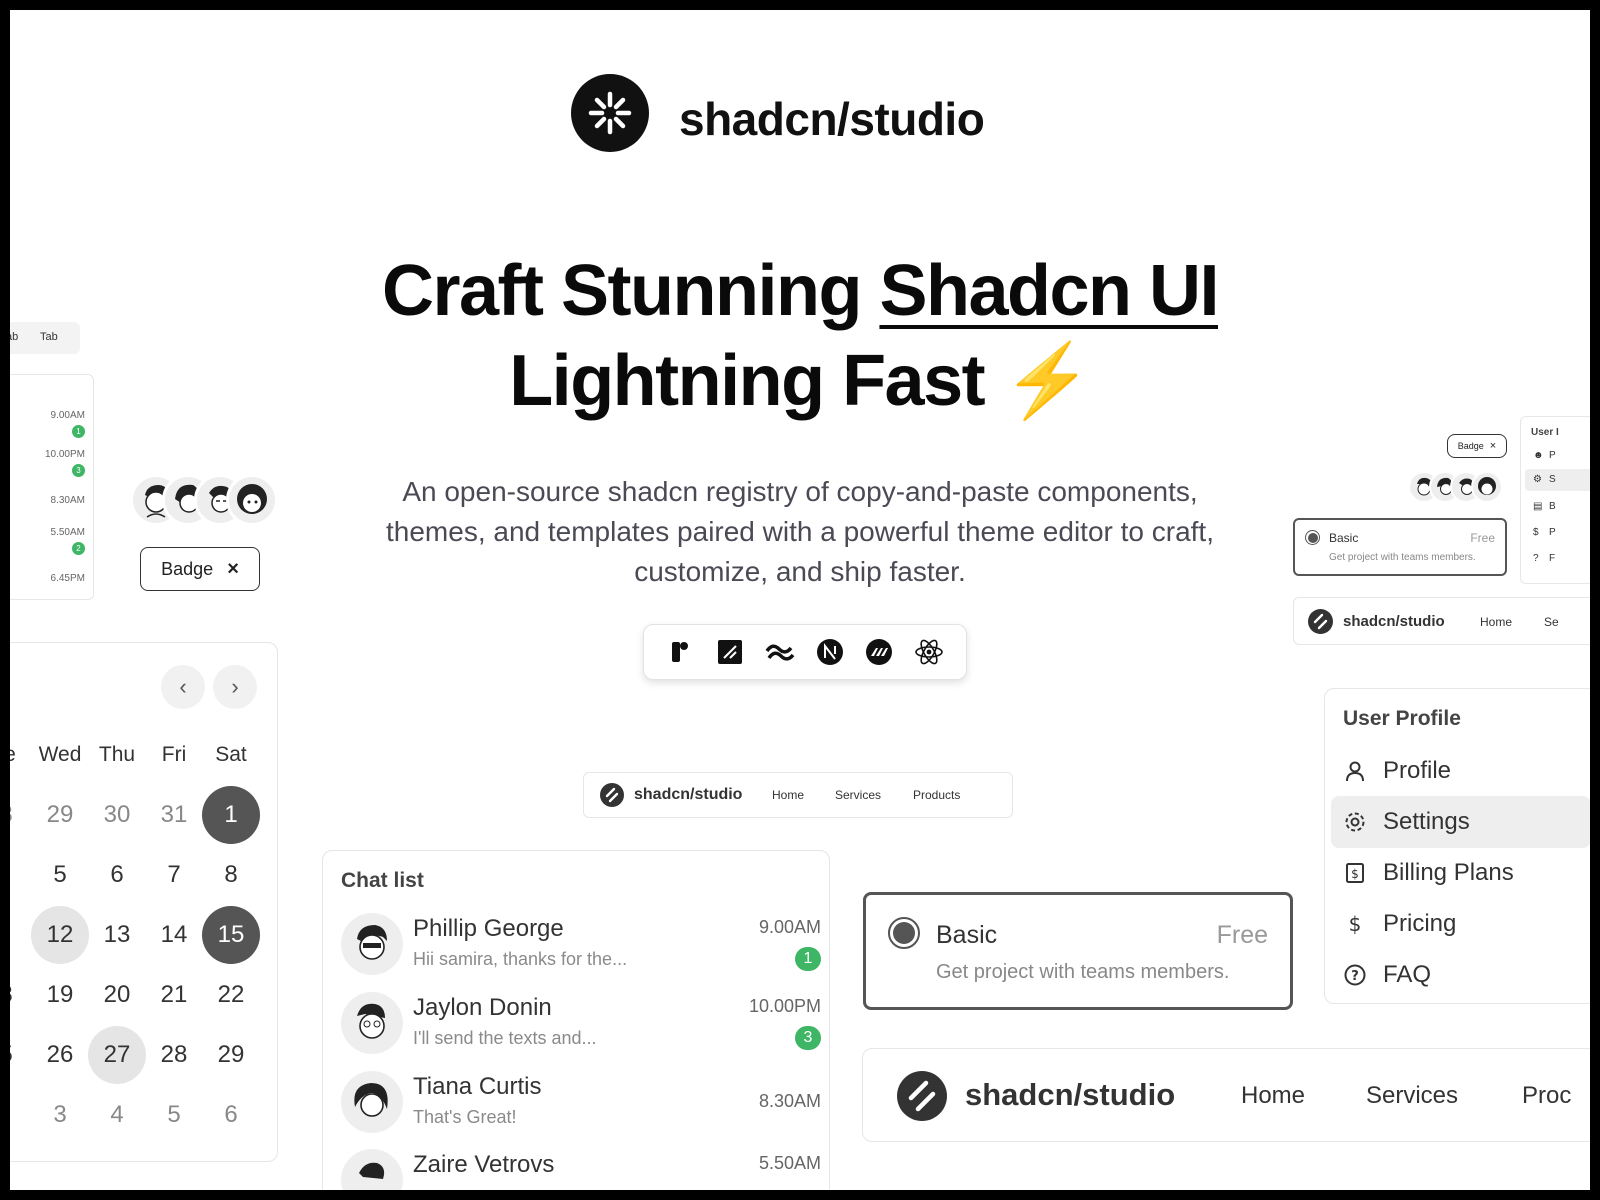 Image resolution: width=1600 pixels, height=1200 pixels. What do you see at coordinates (830, 652) in the screenshot?
I see `nextjs-icon` at bounding box center [830, 652].